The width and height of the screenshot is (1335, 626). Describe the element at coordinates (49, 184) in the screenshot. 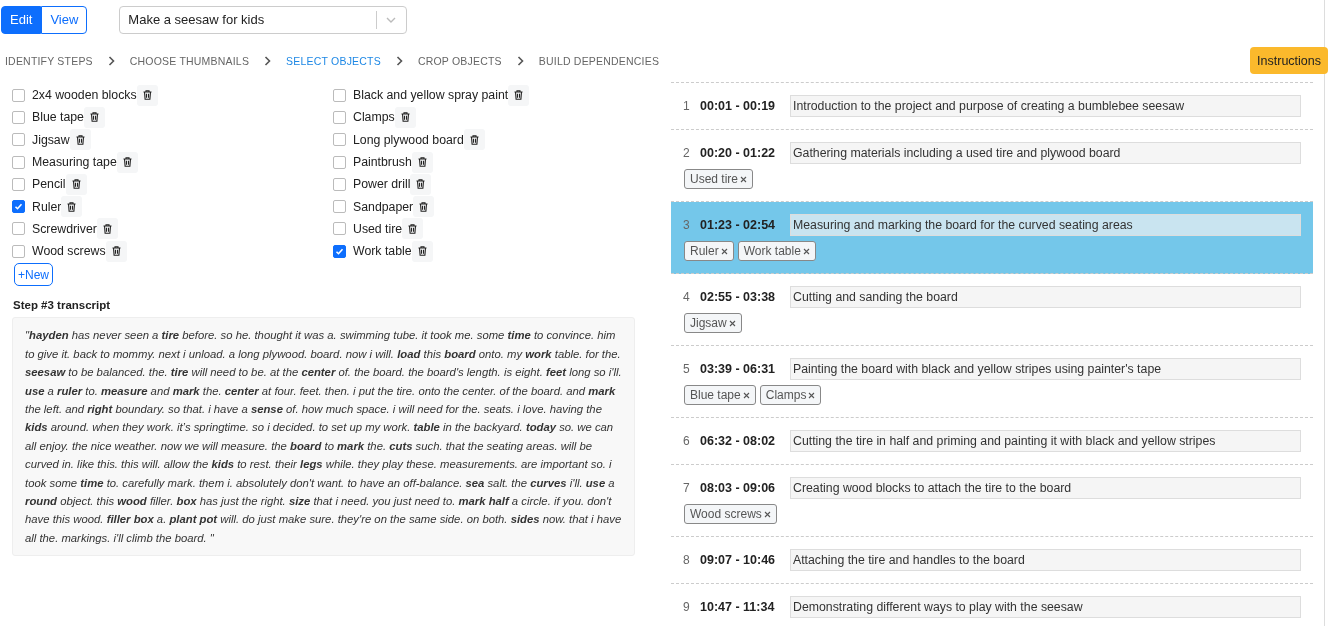

I see `object-label: Pencil` at that location.